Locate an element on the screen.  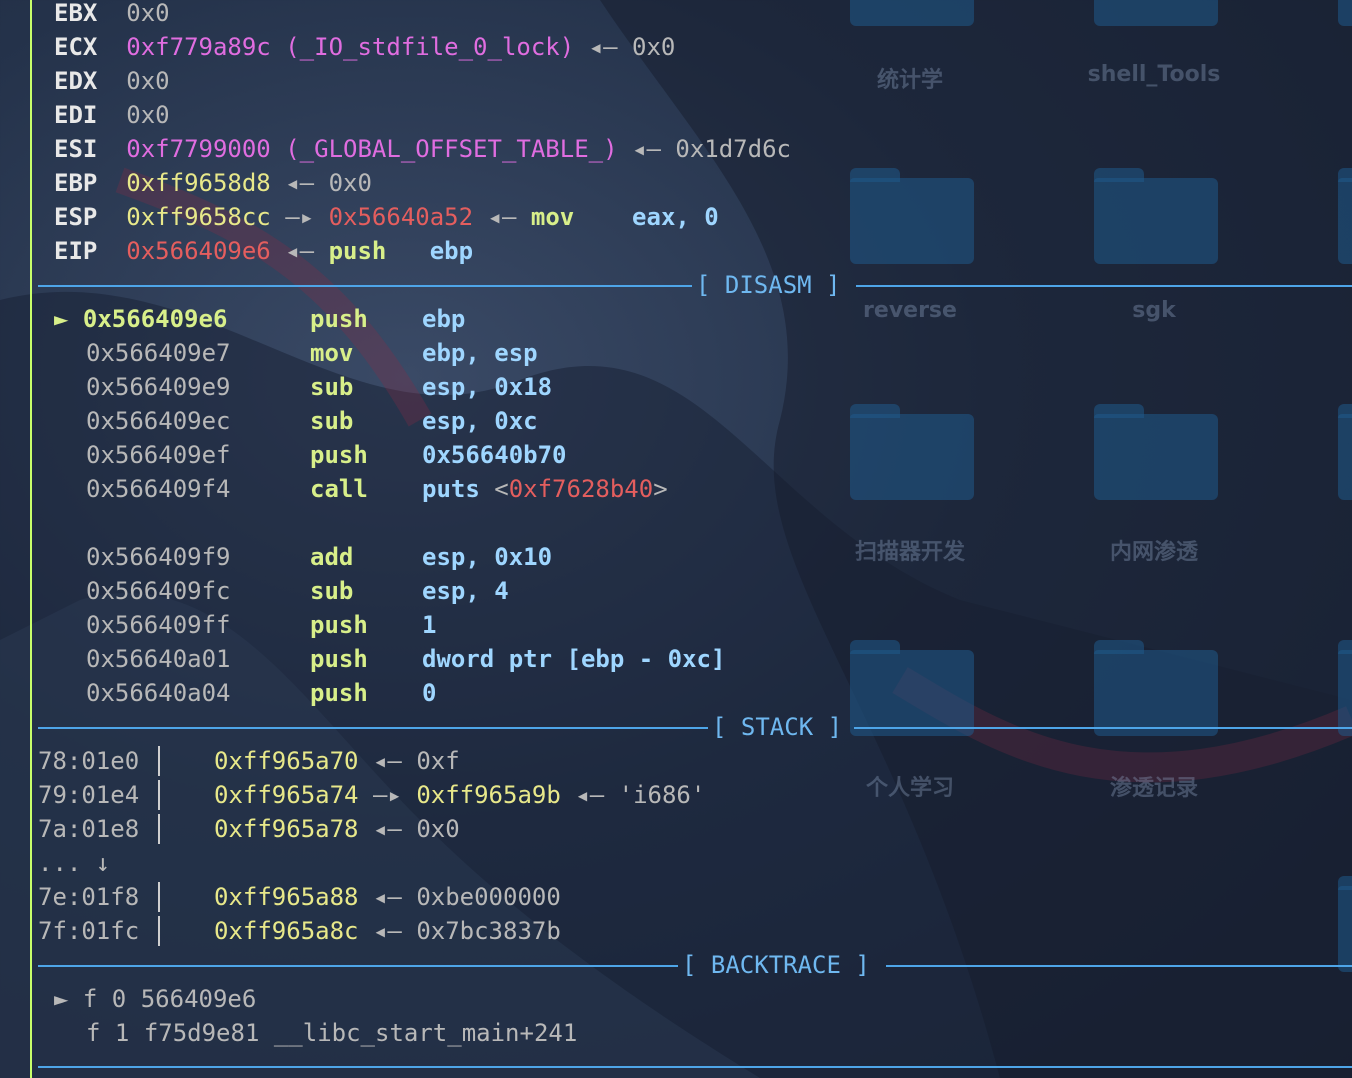
stack-value: 0xf is located at coordinates (438, 761).